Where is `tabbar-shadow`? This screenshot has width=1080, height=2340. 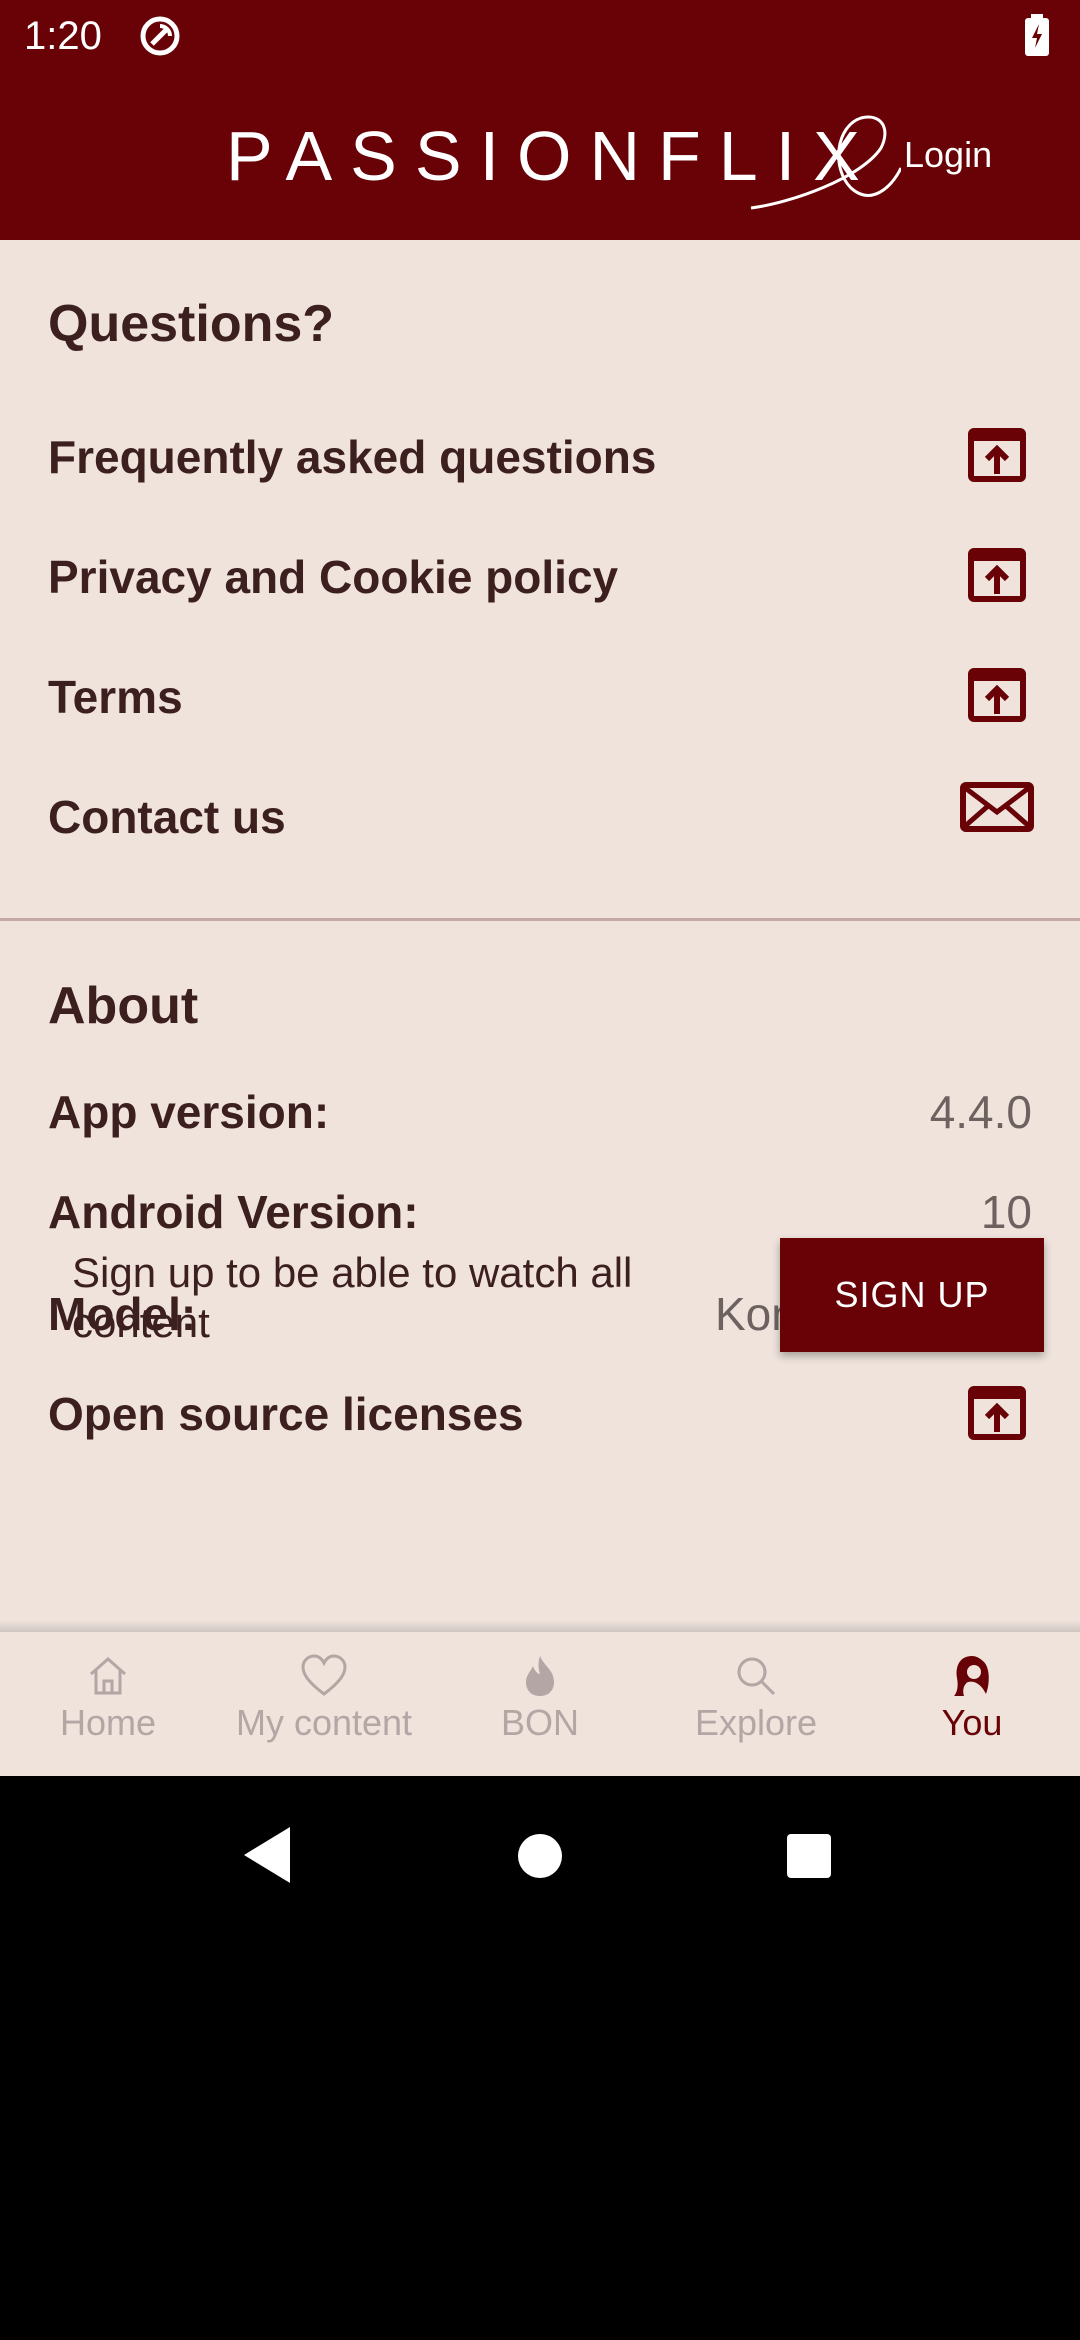 tabbar-shadow is located at coordinates (540, 1626).